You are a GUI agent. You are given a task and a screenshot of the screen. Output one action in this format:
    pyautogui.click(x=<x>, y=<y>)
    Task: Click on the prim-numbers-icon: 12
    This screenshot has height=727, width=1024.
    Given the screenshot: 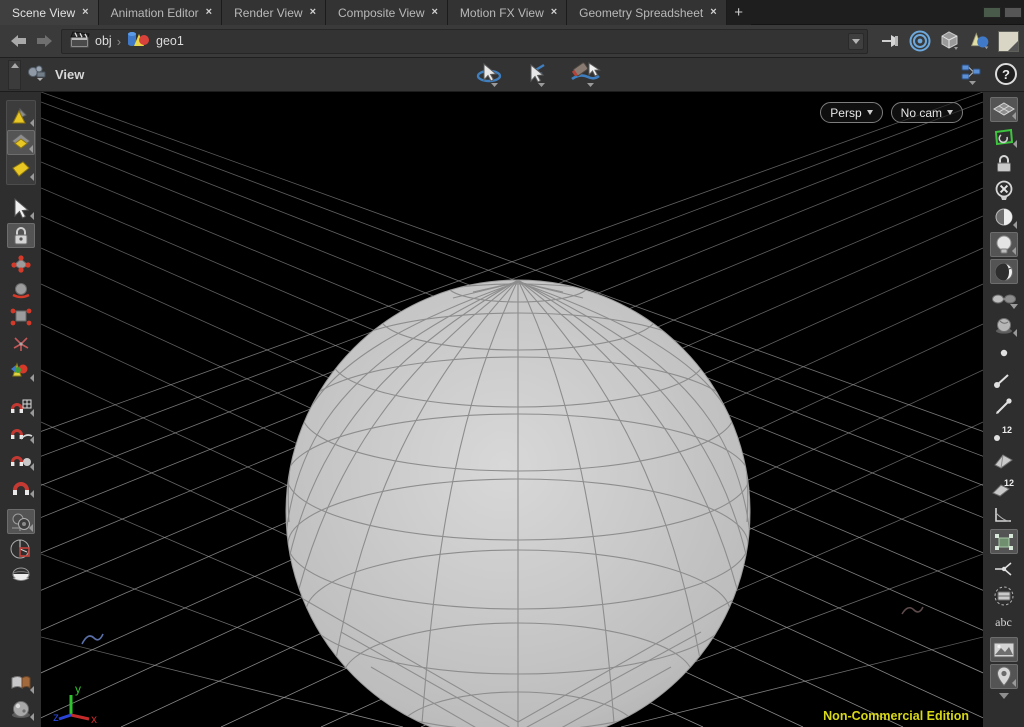 What is the action you would take?
    pyautogui.click(x=1004, y=487)
    